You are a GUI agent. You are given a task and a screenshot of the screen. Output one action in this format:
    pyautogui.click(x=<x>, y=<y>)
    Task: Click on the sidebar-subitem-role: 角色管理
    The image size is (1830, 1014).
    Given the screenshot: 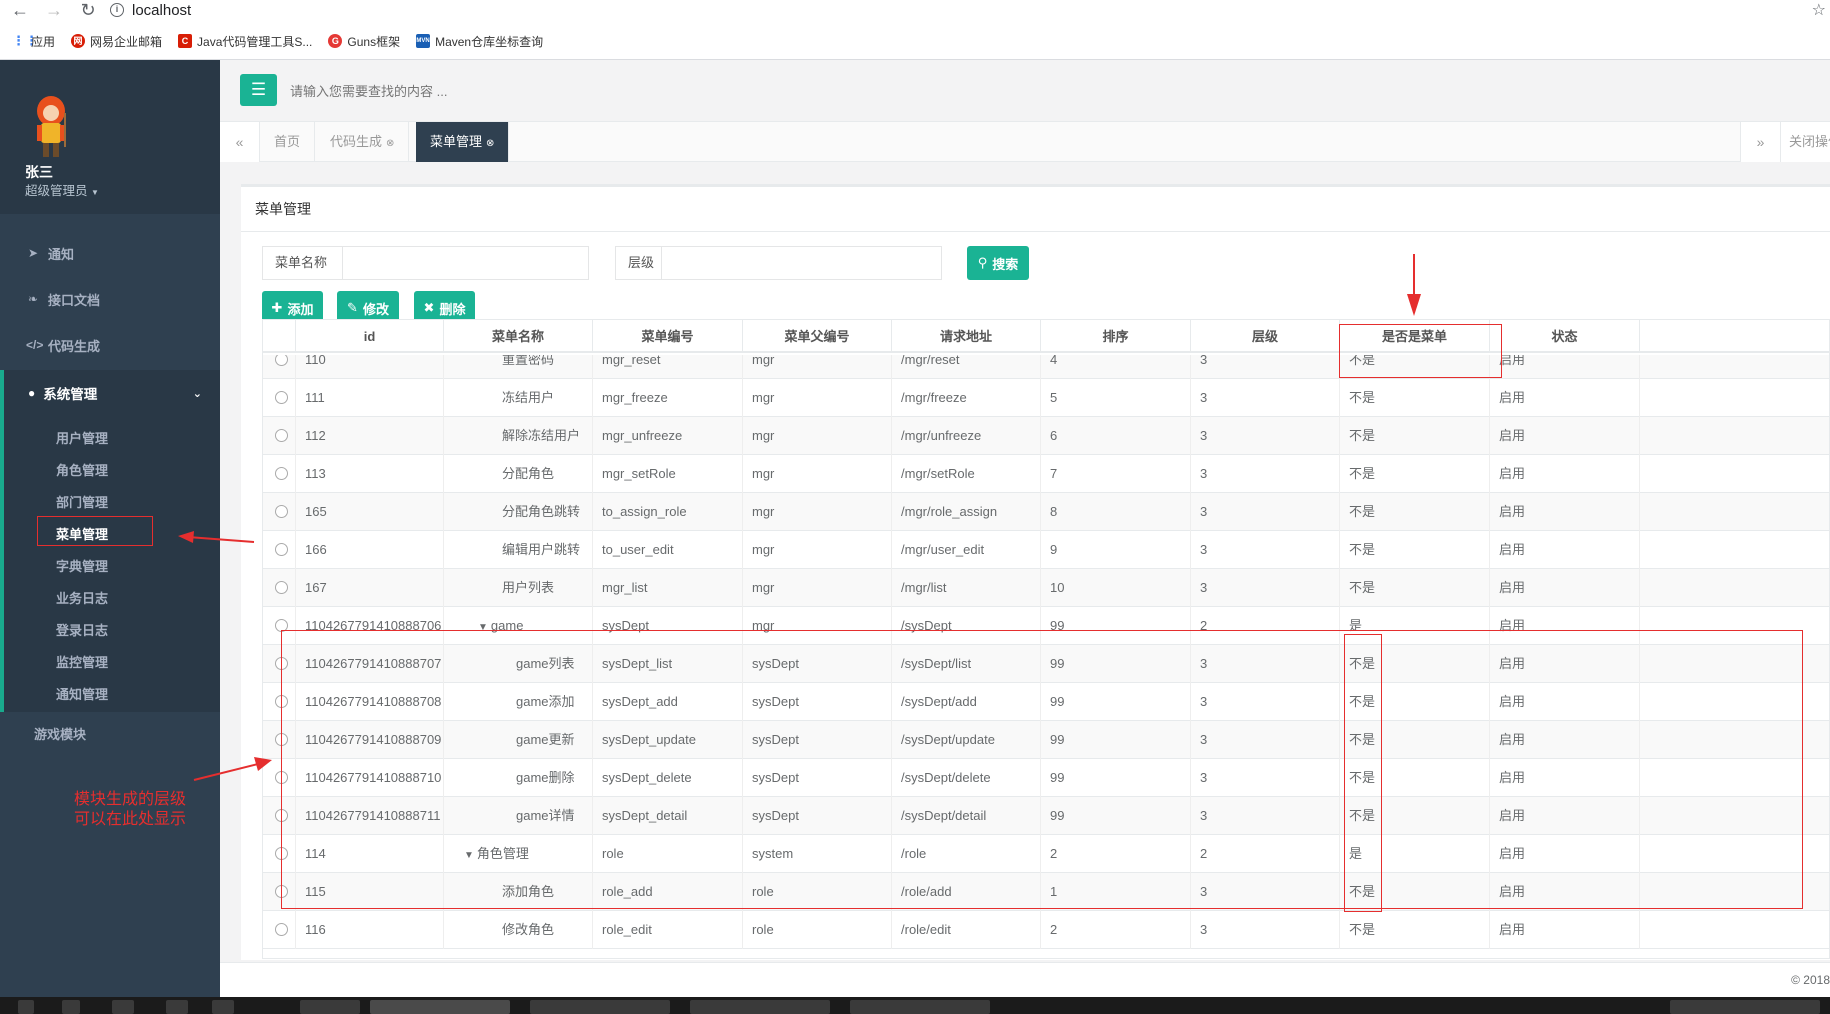 What is the action you would take?
    pyautogui.click(x=82, y=469)
    